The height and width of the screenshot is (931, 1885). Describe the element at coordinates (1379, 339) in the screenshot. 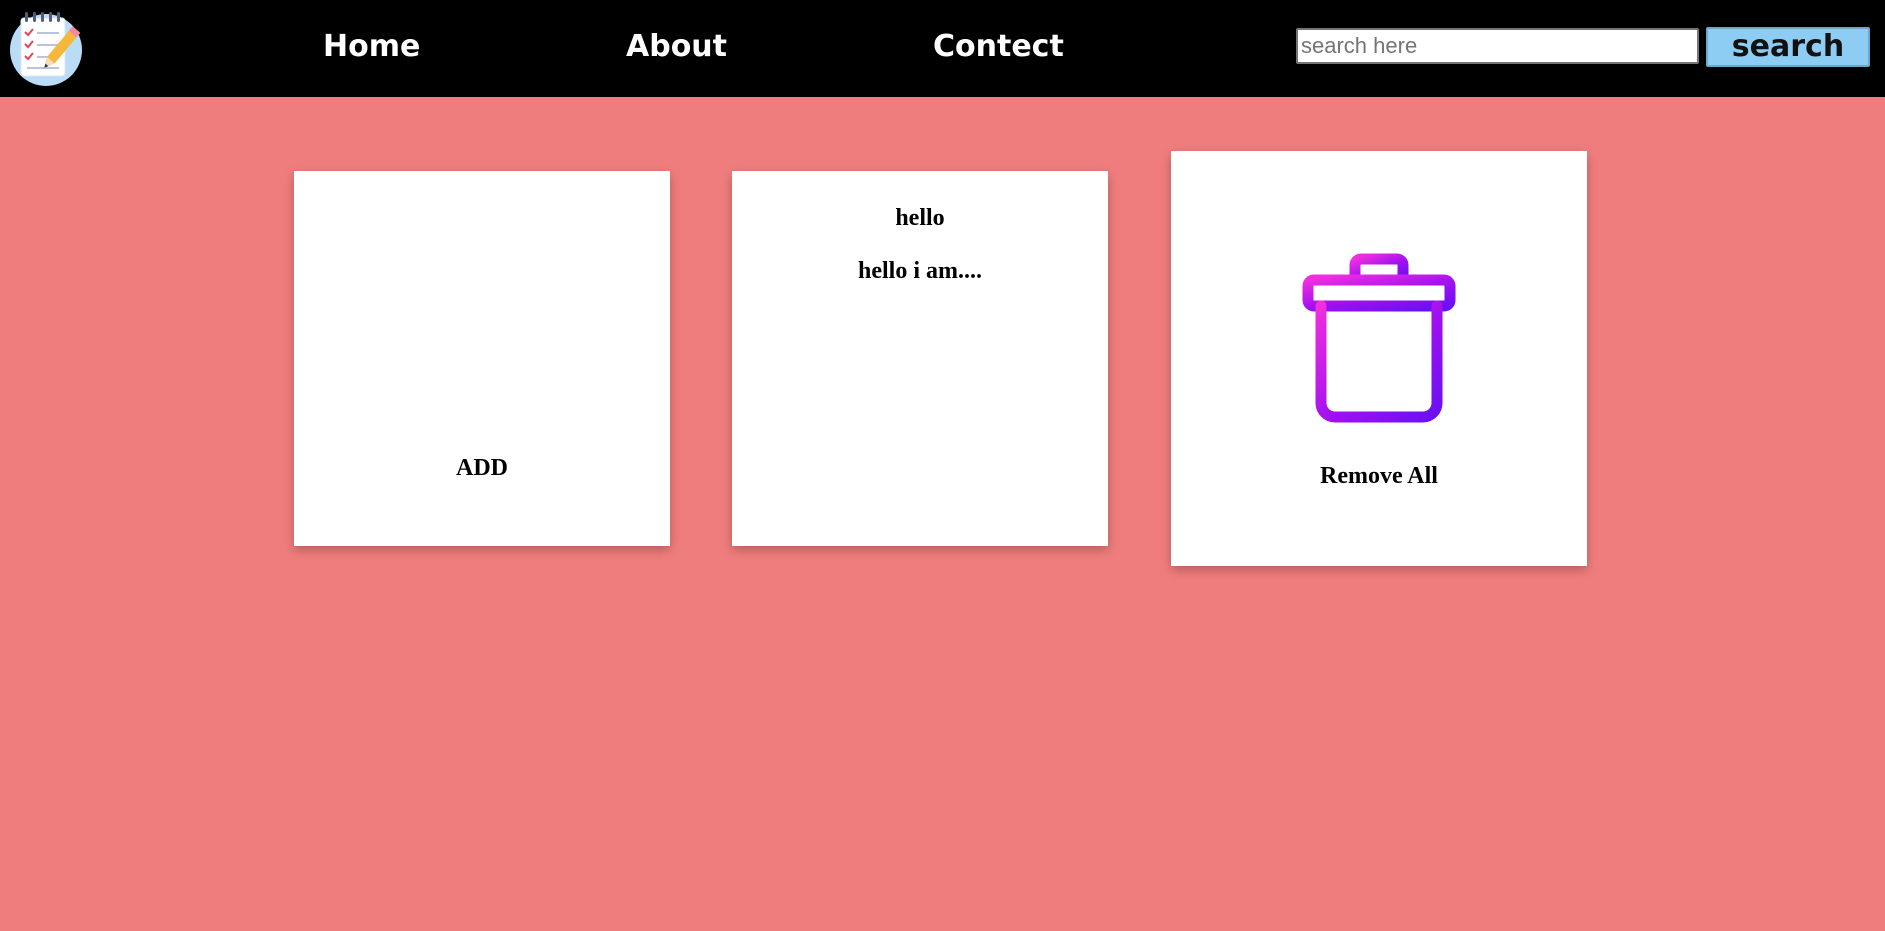

I see `trash-icon` at that location.